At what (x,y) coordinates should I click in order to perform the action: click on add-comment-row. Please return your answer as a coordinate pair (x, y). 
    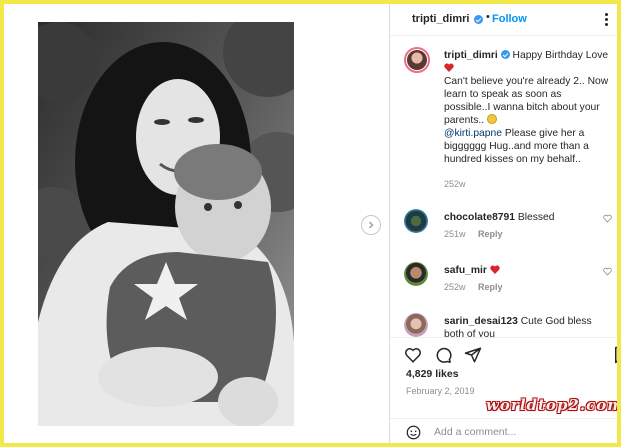
    Looking at the image, I should click on (503, 430).